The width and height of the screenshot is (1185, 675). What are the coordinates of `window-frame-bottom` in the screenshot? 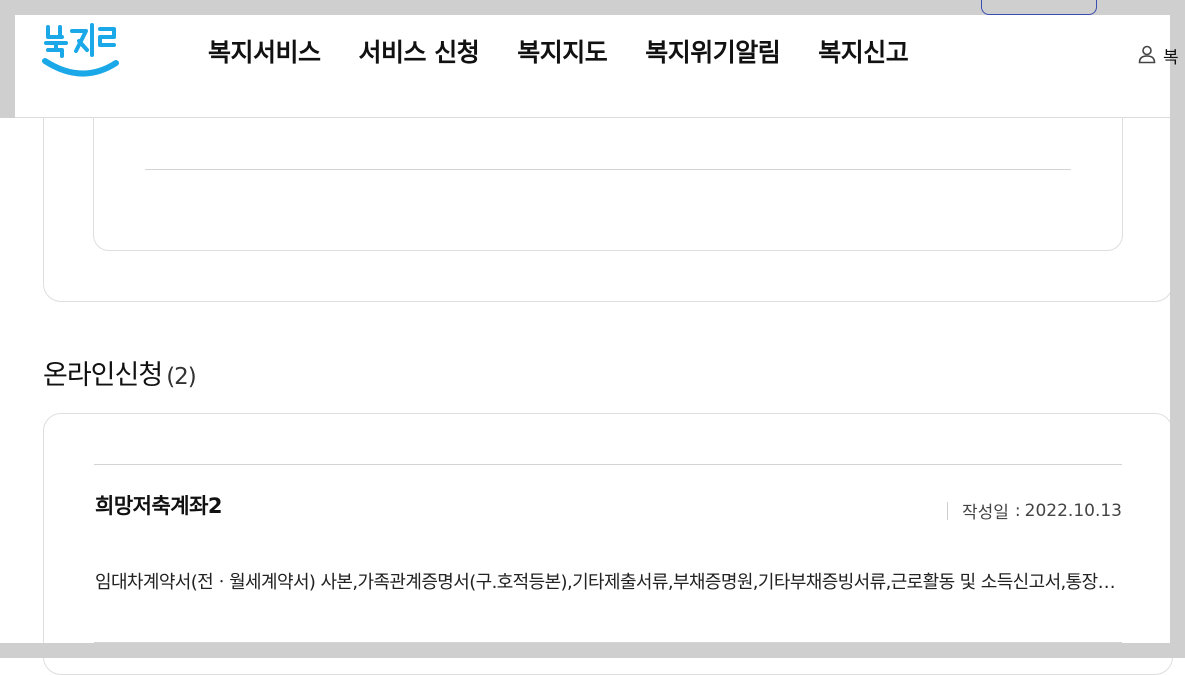 It's located at (592, 650).